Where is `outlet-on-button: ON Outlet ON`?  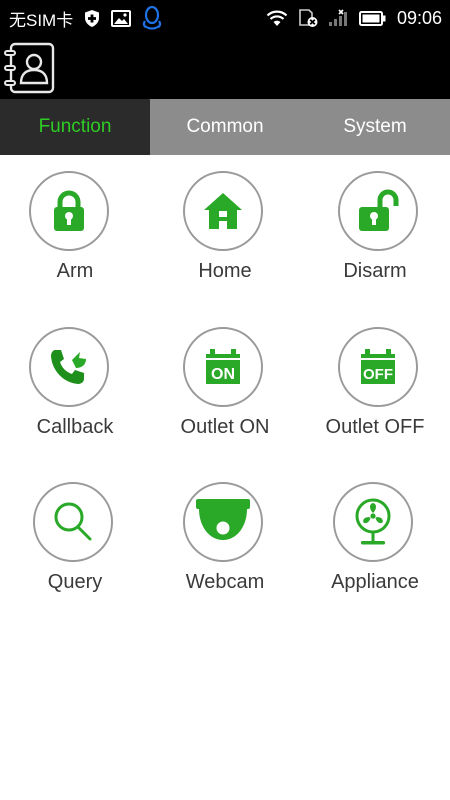
outlet-on-button: ON Outlet ON is located at coordinates (225, 397).